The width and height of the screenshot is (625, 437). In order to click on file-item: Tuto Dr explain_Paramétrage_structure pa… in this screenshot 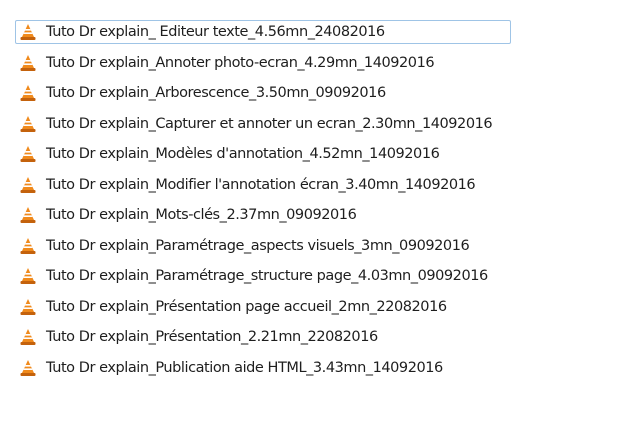, I will do `click(318, 276)`.